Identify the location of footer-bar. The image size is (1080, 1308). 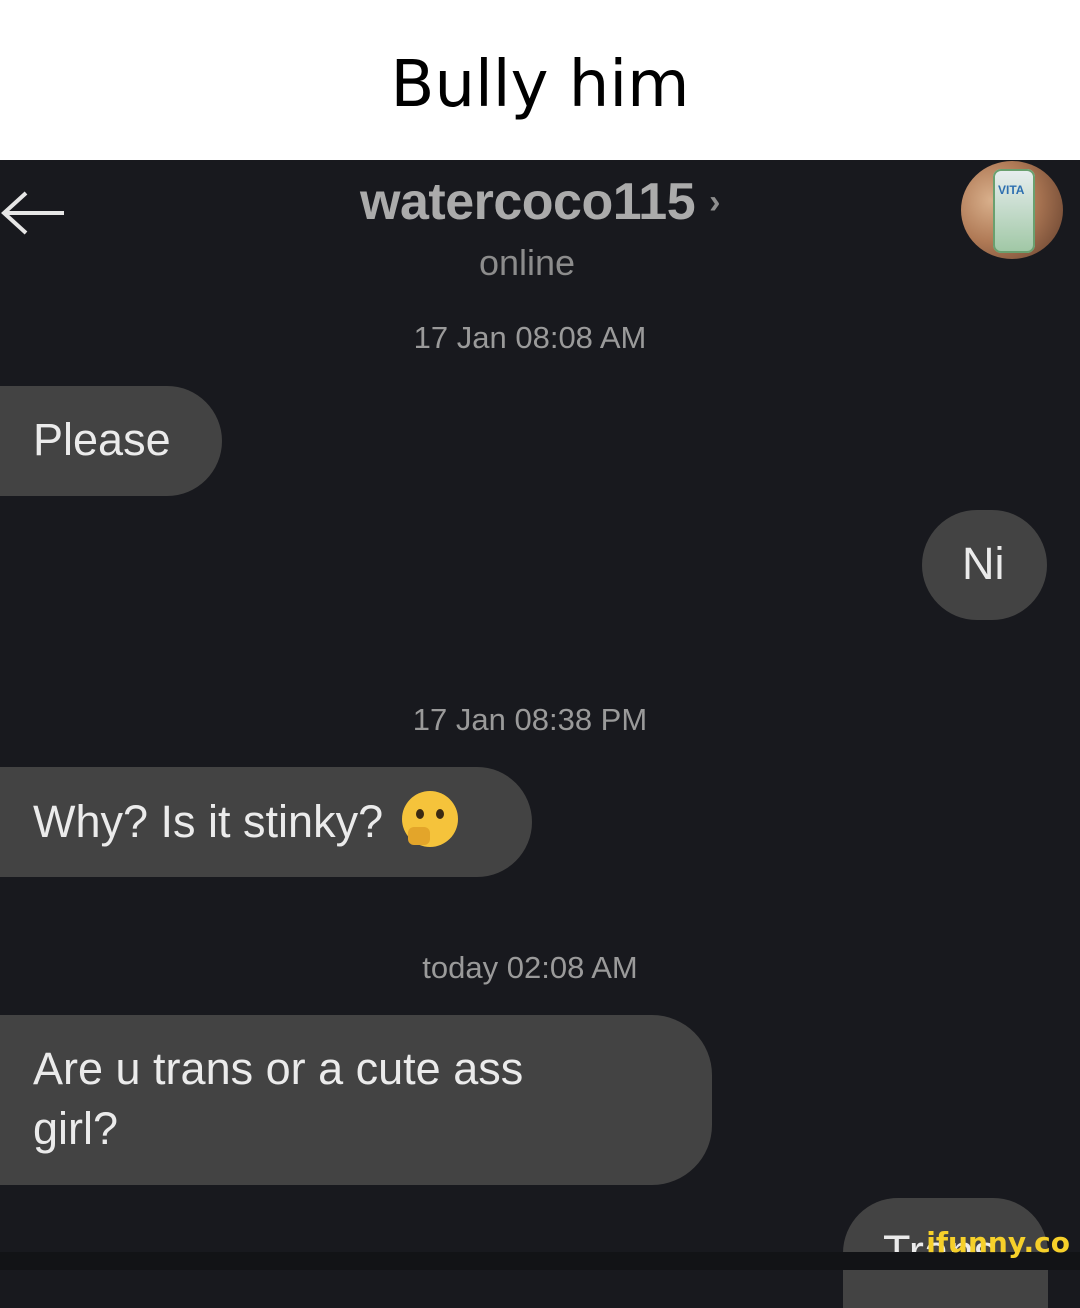
(540, 1261).